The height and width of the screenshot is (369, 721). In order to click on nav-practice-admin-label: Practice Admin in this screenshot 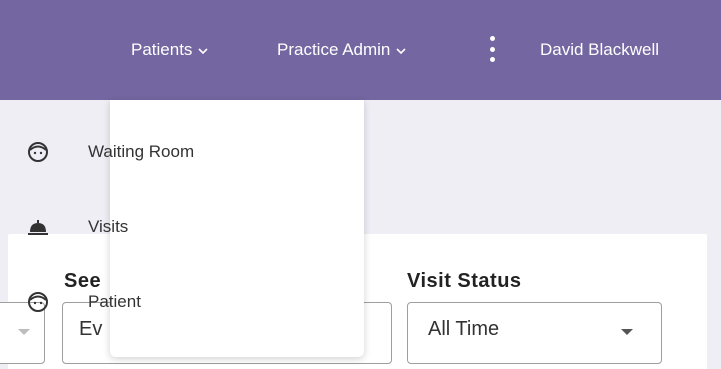, I will do `click(334, 49)`.